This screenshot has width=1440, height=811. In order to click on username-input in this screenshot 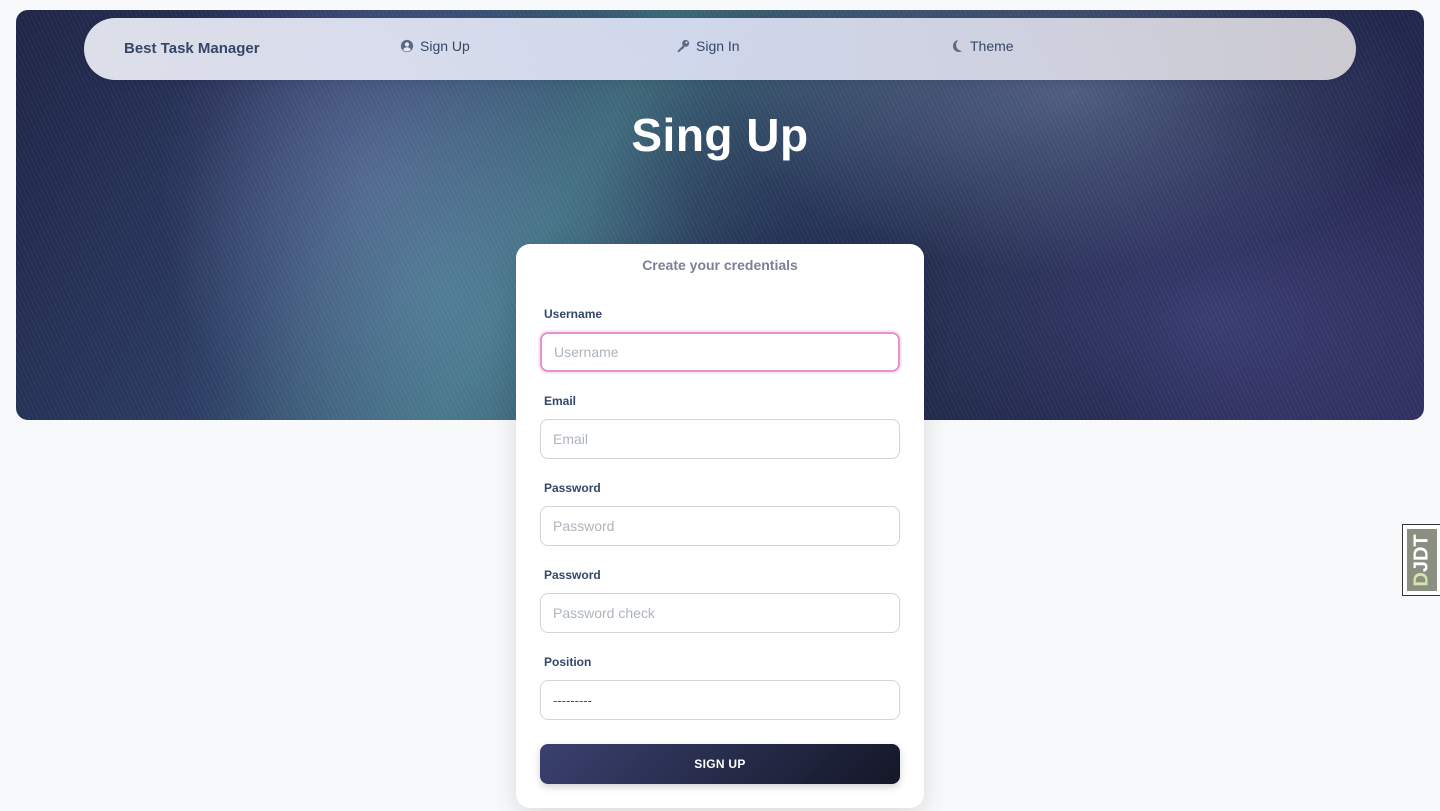, I will do `click(720, 352)`.